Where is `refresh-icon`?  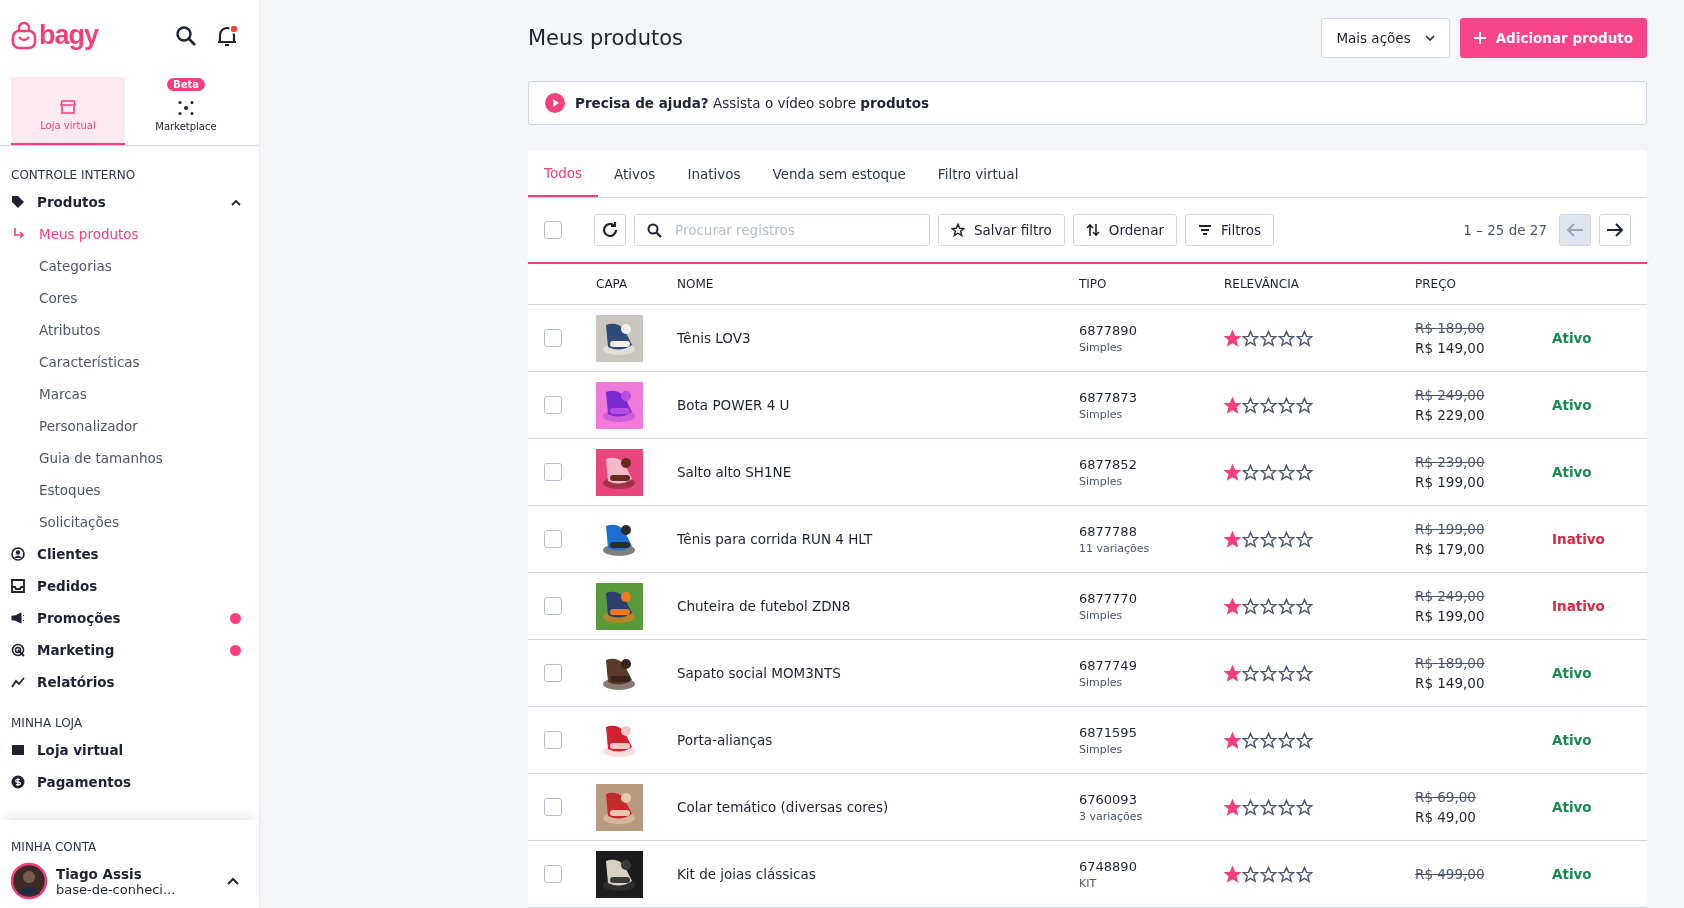
refresh-icon is located at coordinates (610, 230).